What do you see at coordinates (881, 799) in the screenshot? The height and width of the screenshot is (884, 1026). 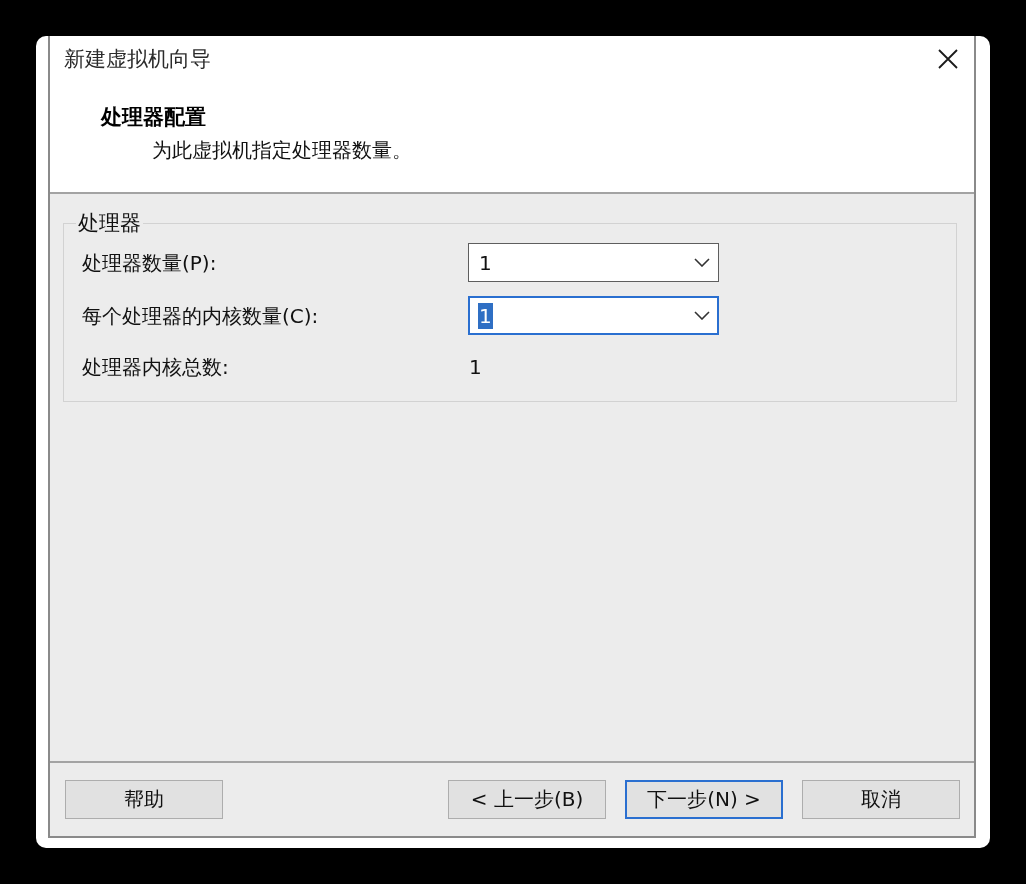 I see `cancel-button: 取消` at bounding box center [881, 799].